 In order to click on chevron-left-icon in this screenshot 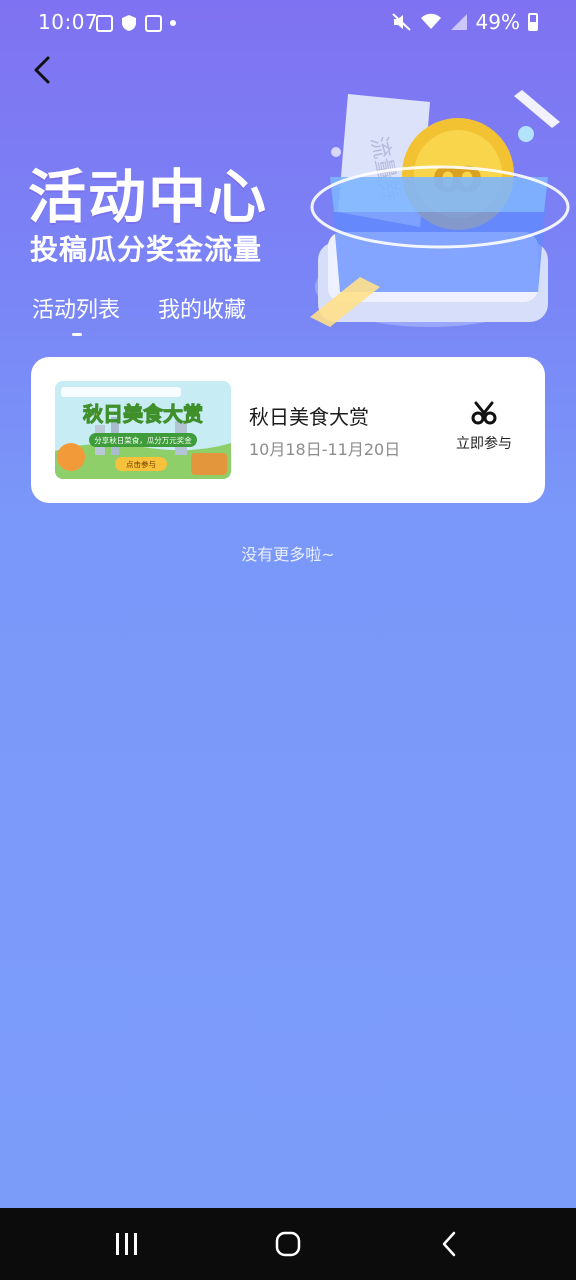, I will do `click(42, 70)`.